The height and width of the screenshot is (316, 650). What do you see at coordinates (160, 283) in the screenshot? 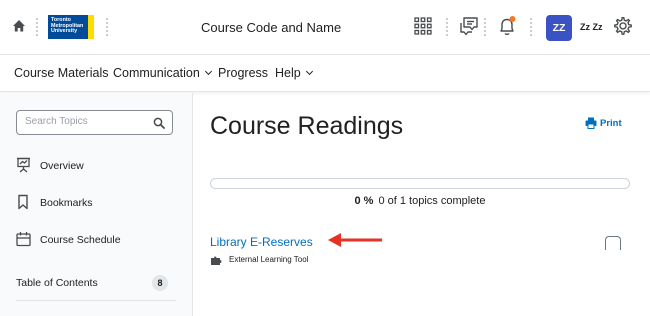
I see `toc-count-badge: 8` at bounding box center [160, 283].